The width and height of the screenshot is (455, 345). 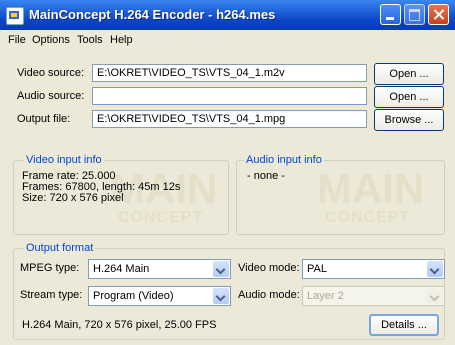 I want to click on frames-length-text: Frames: 67800, length: 45m 12s, so click(x=101, y=187).